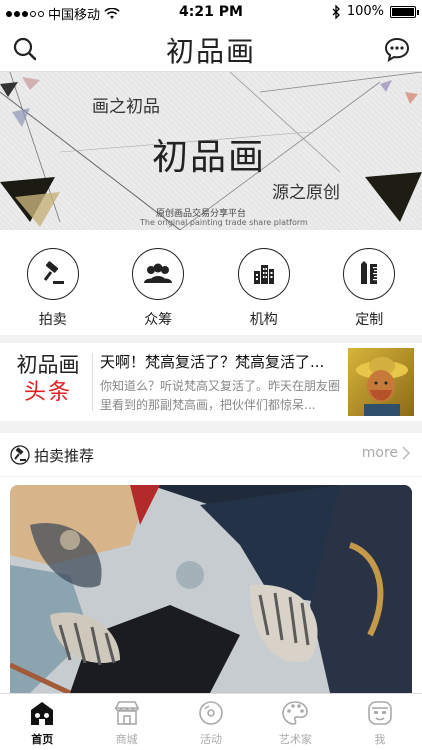 This screenshot has height=750, width=422. I want to click on section-title: 拍卖推荐, so click(64, 456).